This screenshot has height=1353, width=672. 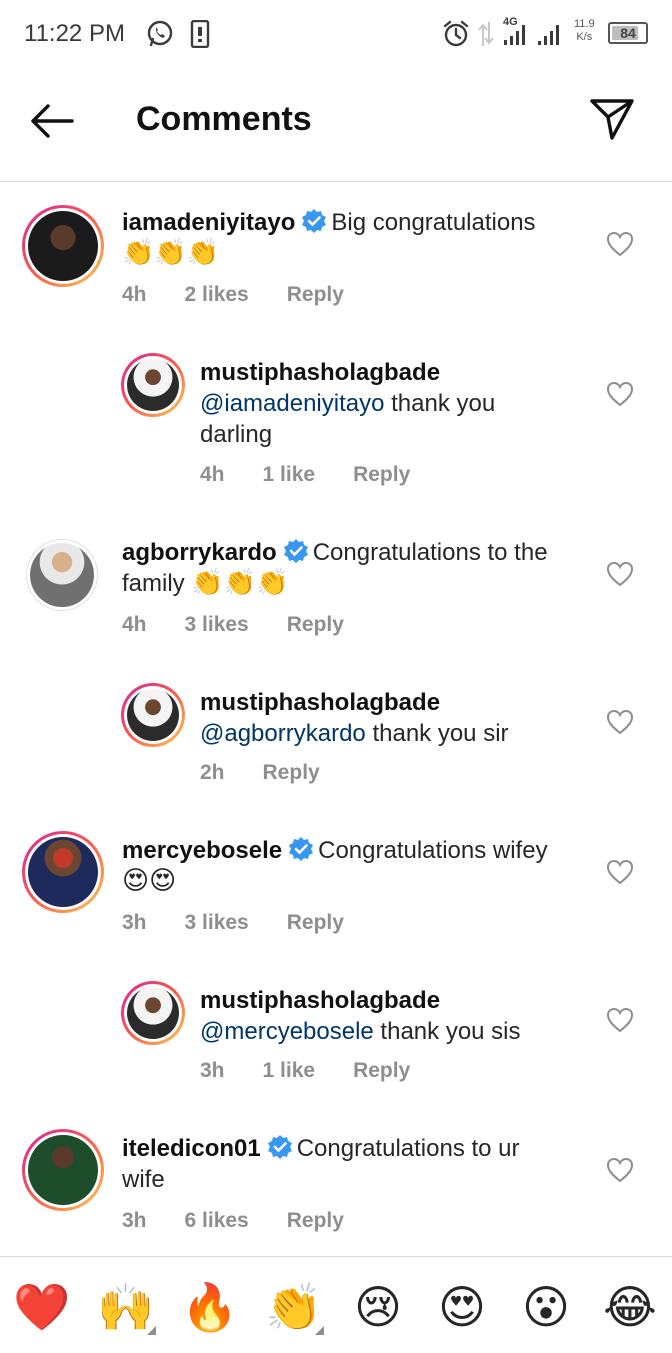 I want to click on comment-text: iteledicon01 Congratulations to ur wife, so click(x=341, y=1164).